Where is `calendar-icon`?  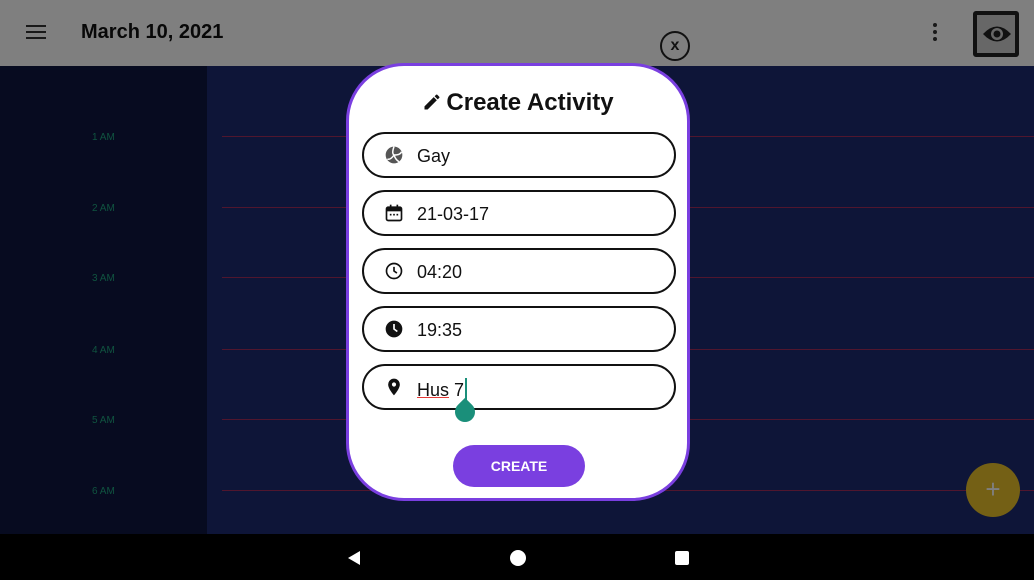 calendar-icon is located at coordinates (394, 213).